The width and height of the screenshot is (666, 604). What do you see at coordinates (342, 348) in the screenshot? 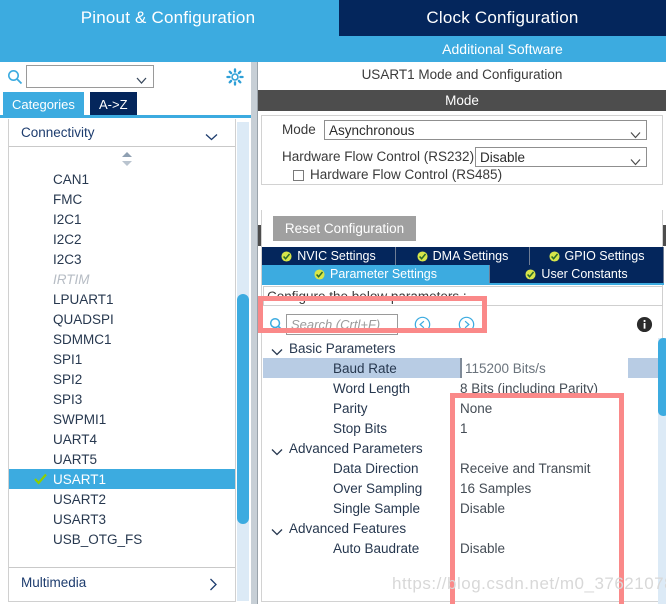
I see `parameter-group-label: Basic Parameters` at bounding box center [342, 348].